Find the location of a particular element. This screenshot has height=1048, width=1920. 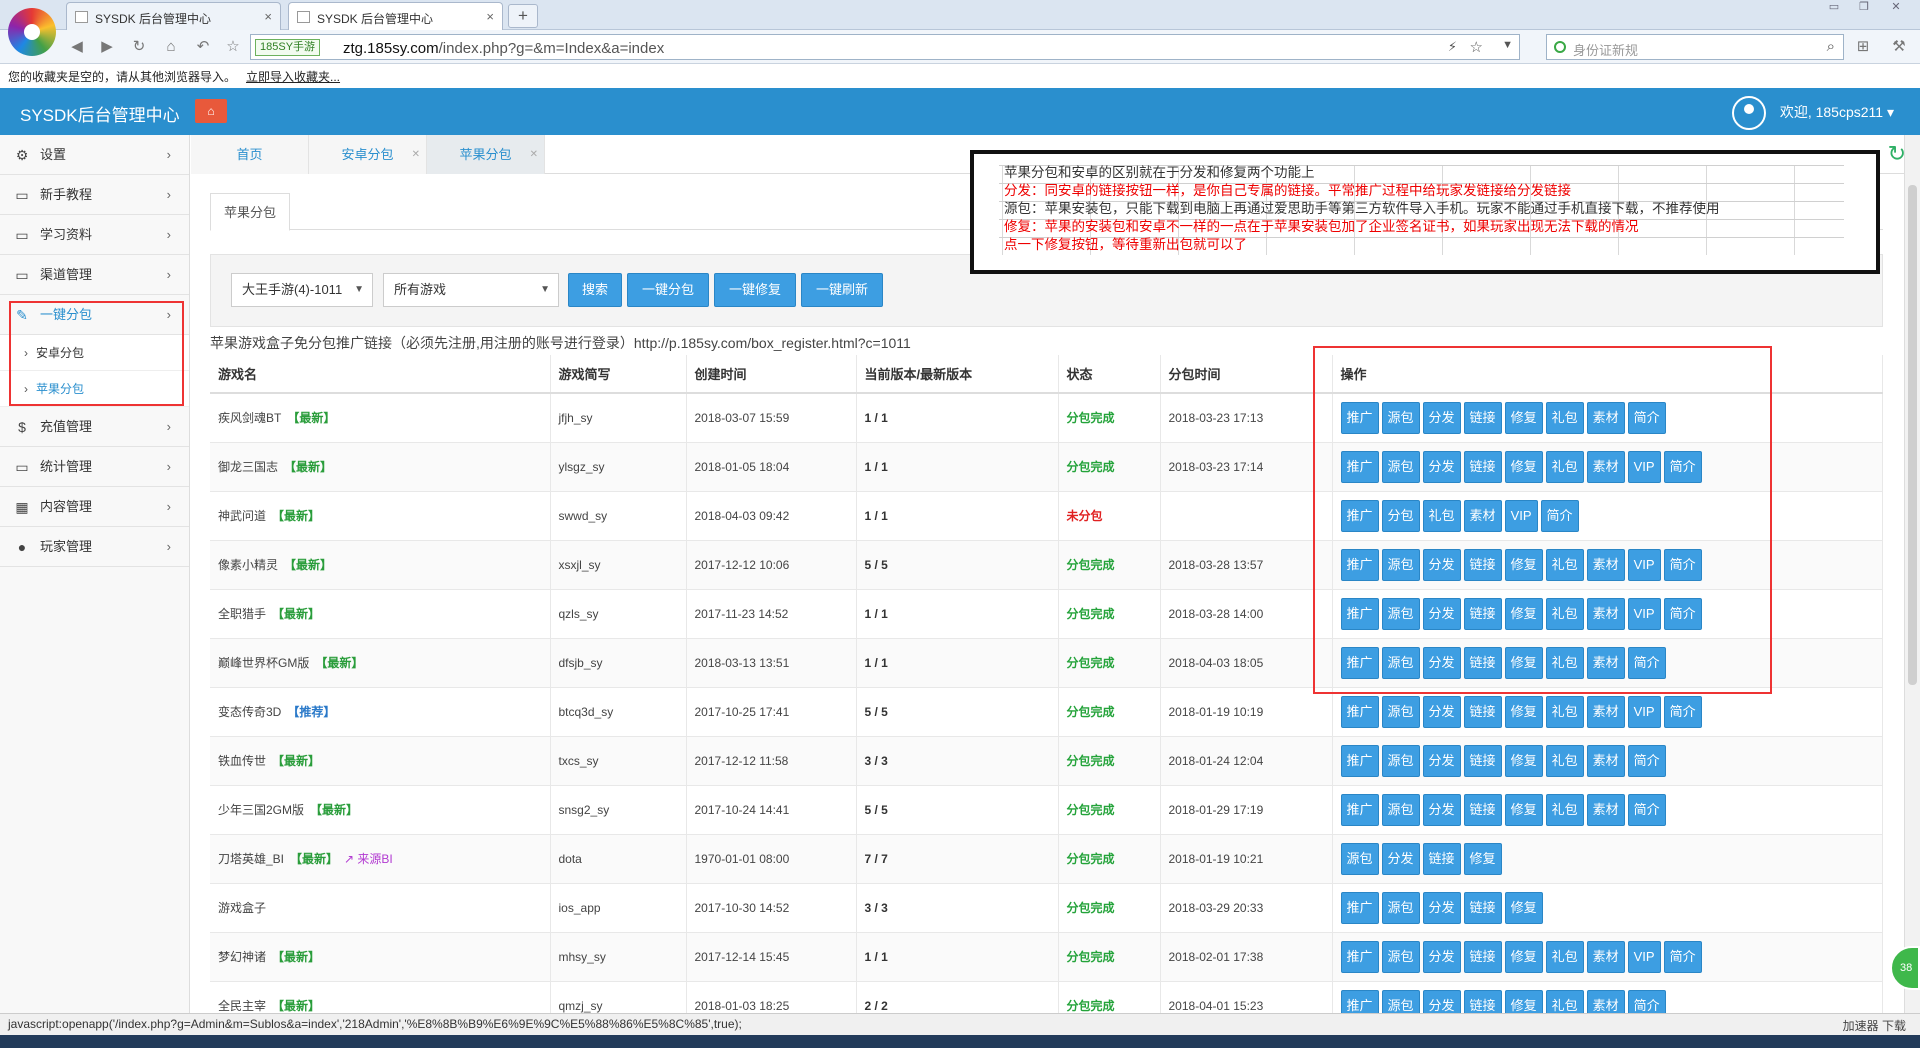

game-name: 全职猎手 is located at coordinates (242, 614).